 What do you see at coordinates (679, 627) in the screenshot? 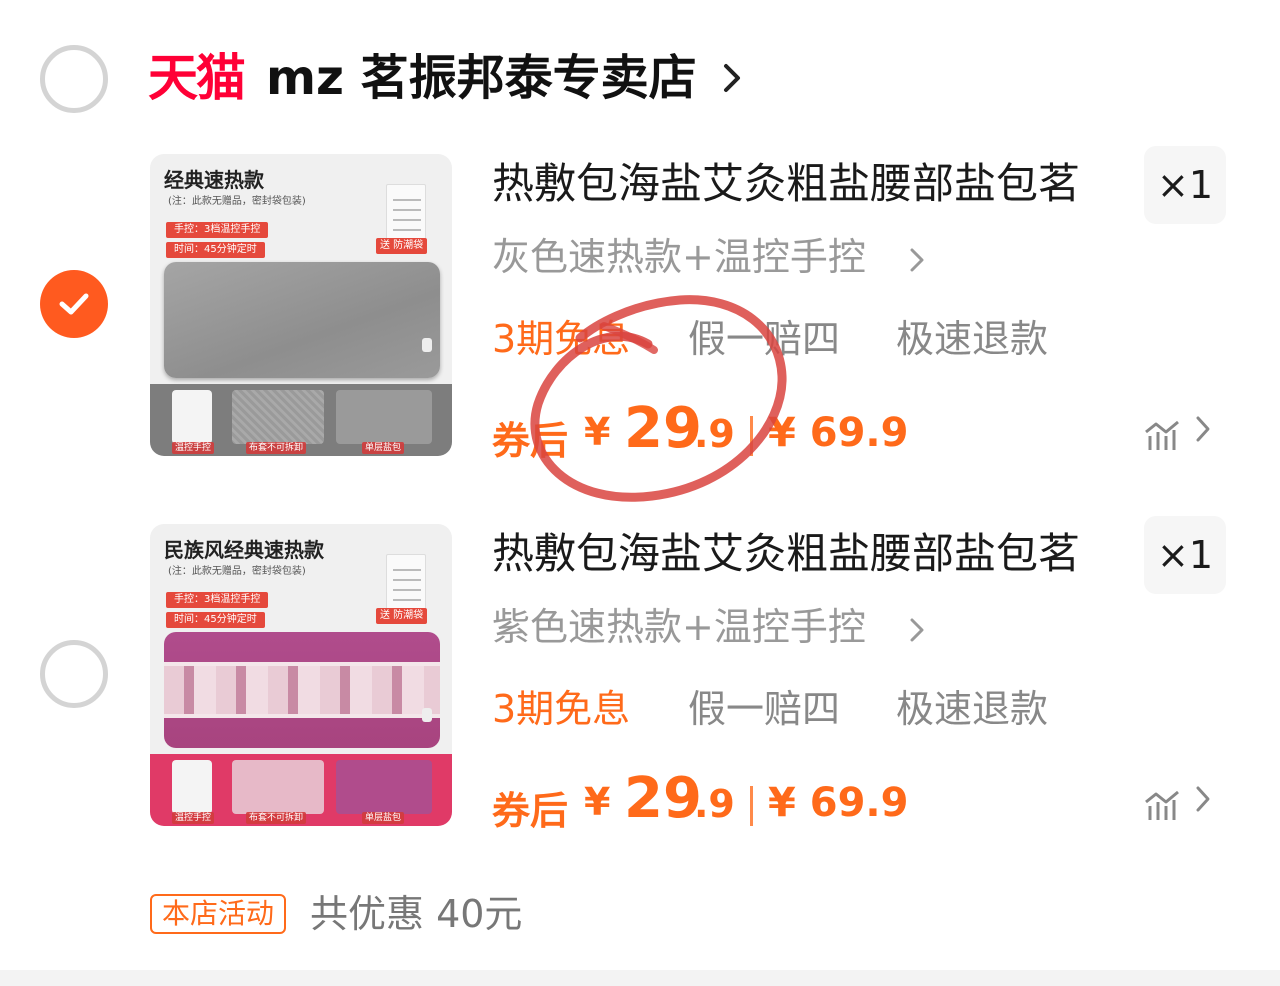
I see `sku-selector: 紫色速热款+温控手控` at bounding box center [679, 627].